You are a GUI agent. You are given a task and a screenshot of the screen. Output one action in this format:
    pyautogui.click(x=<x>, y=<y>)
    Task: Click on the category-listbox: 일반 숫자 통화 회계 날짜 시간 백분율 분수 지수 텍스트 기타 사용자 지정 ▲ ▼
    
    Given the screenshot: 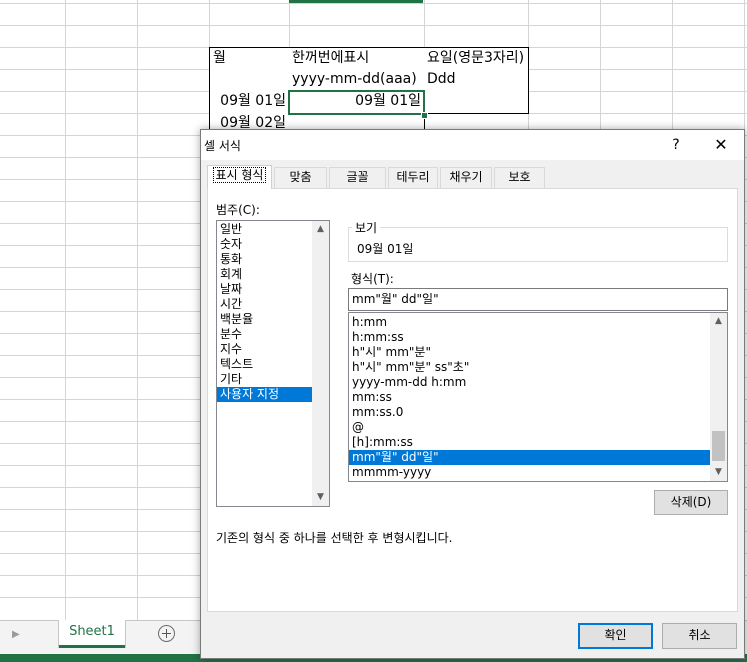 What is the action you would take?
    pyautogui.click(x=273, y=363)
    